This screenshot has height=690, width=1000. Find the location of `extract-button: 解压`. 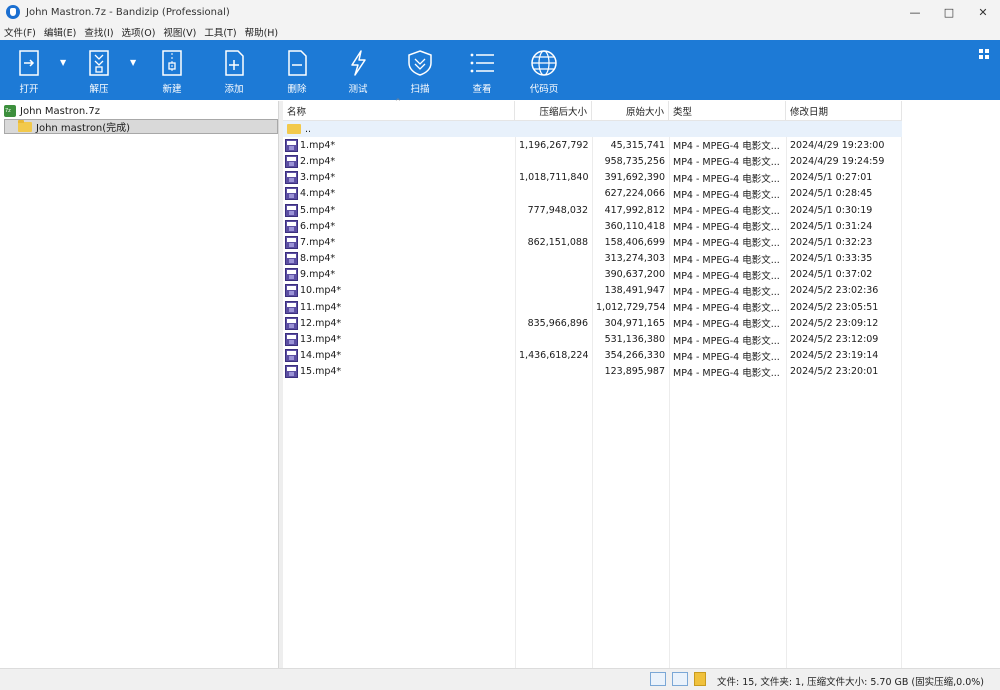

extract-button: 解压 is located at coordinates (99, 70).